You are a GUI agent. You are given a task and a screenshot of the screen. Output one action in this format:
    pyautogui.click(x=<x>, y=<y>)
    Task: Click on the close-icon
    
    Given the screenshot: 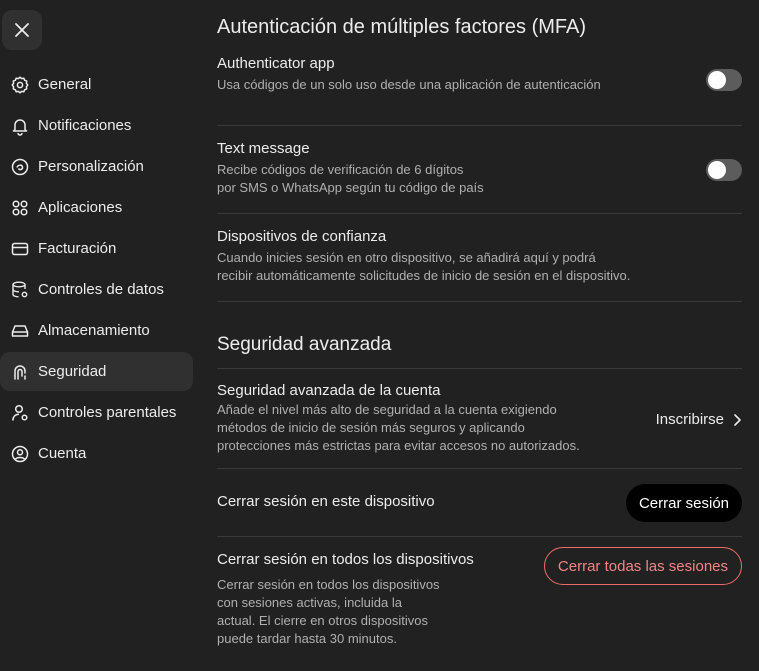 What is the action you would take?
    pyautogui.click(x=22, y=30)
    